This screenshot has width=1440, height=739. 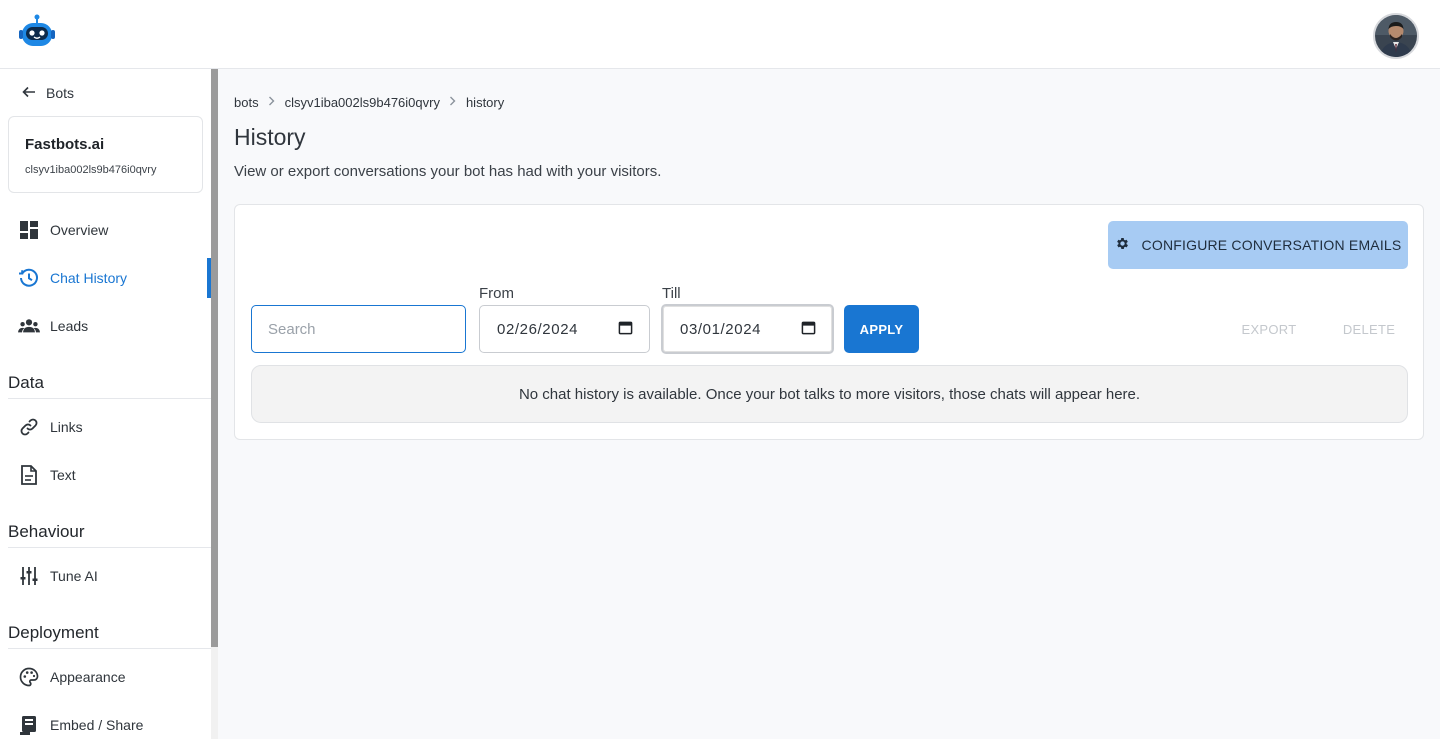 What do you see at coordinates (29, 475) in the screenshot?
I see `text-document-icon` at bounding box center [29, 475].